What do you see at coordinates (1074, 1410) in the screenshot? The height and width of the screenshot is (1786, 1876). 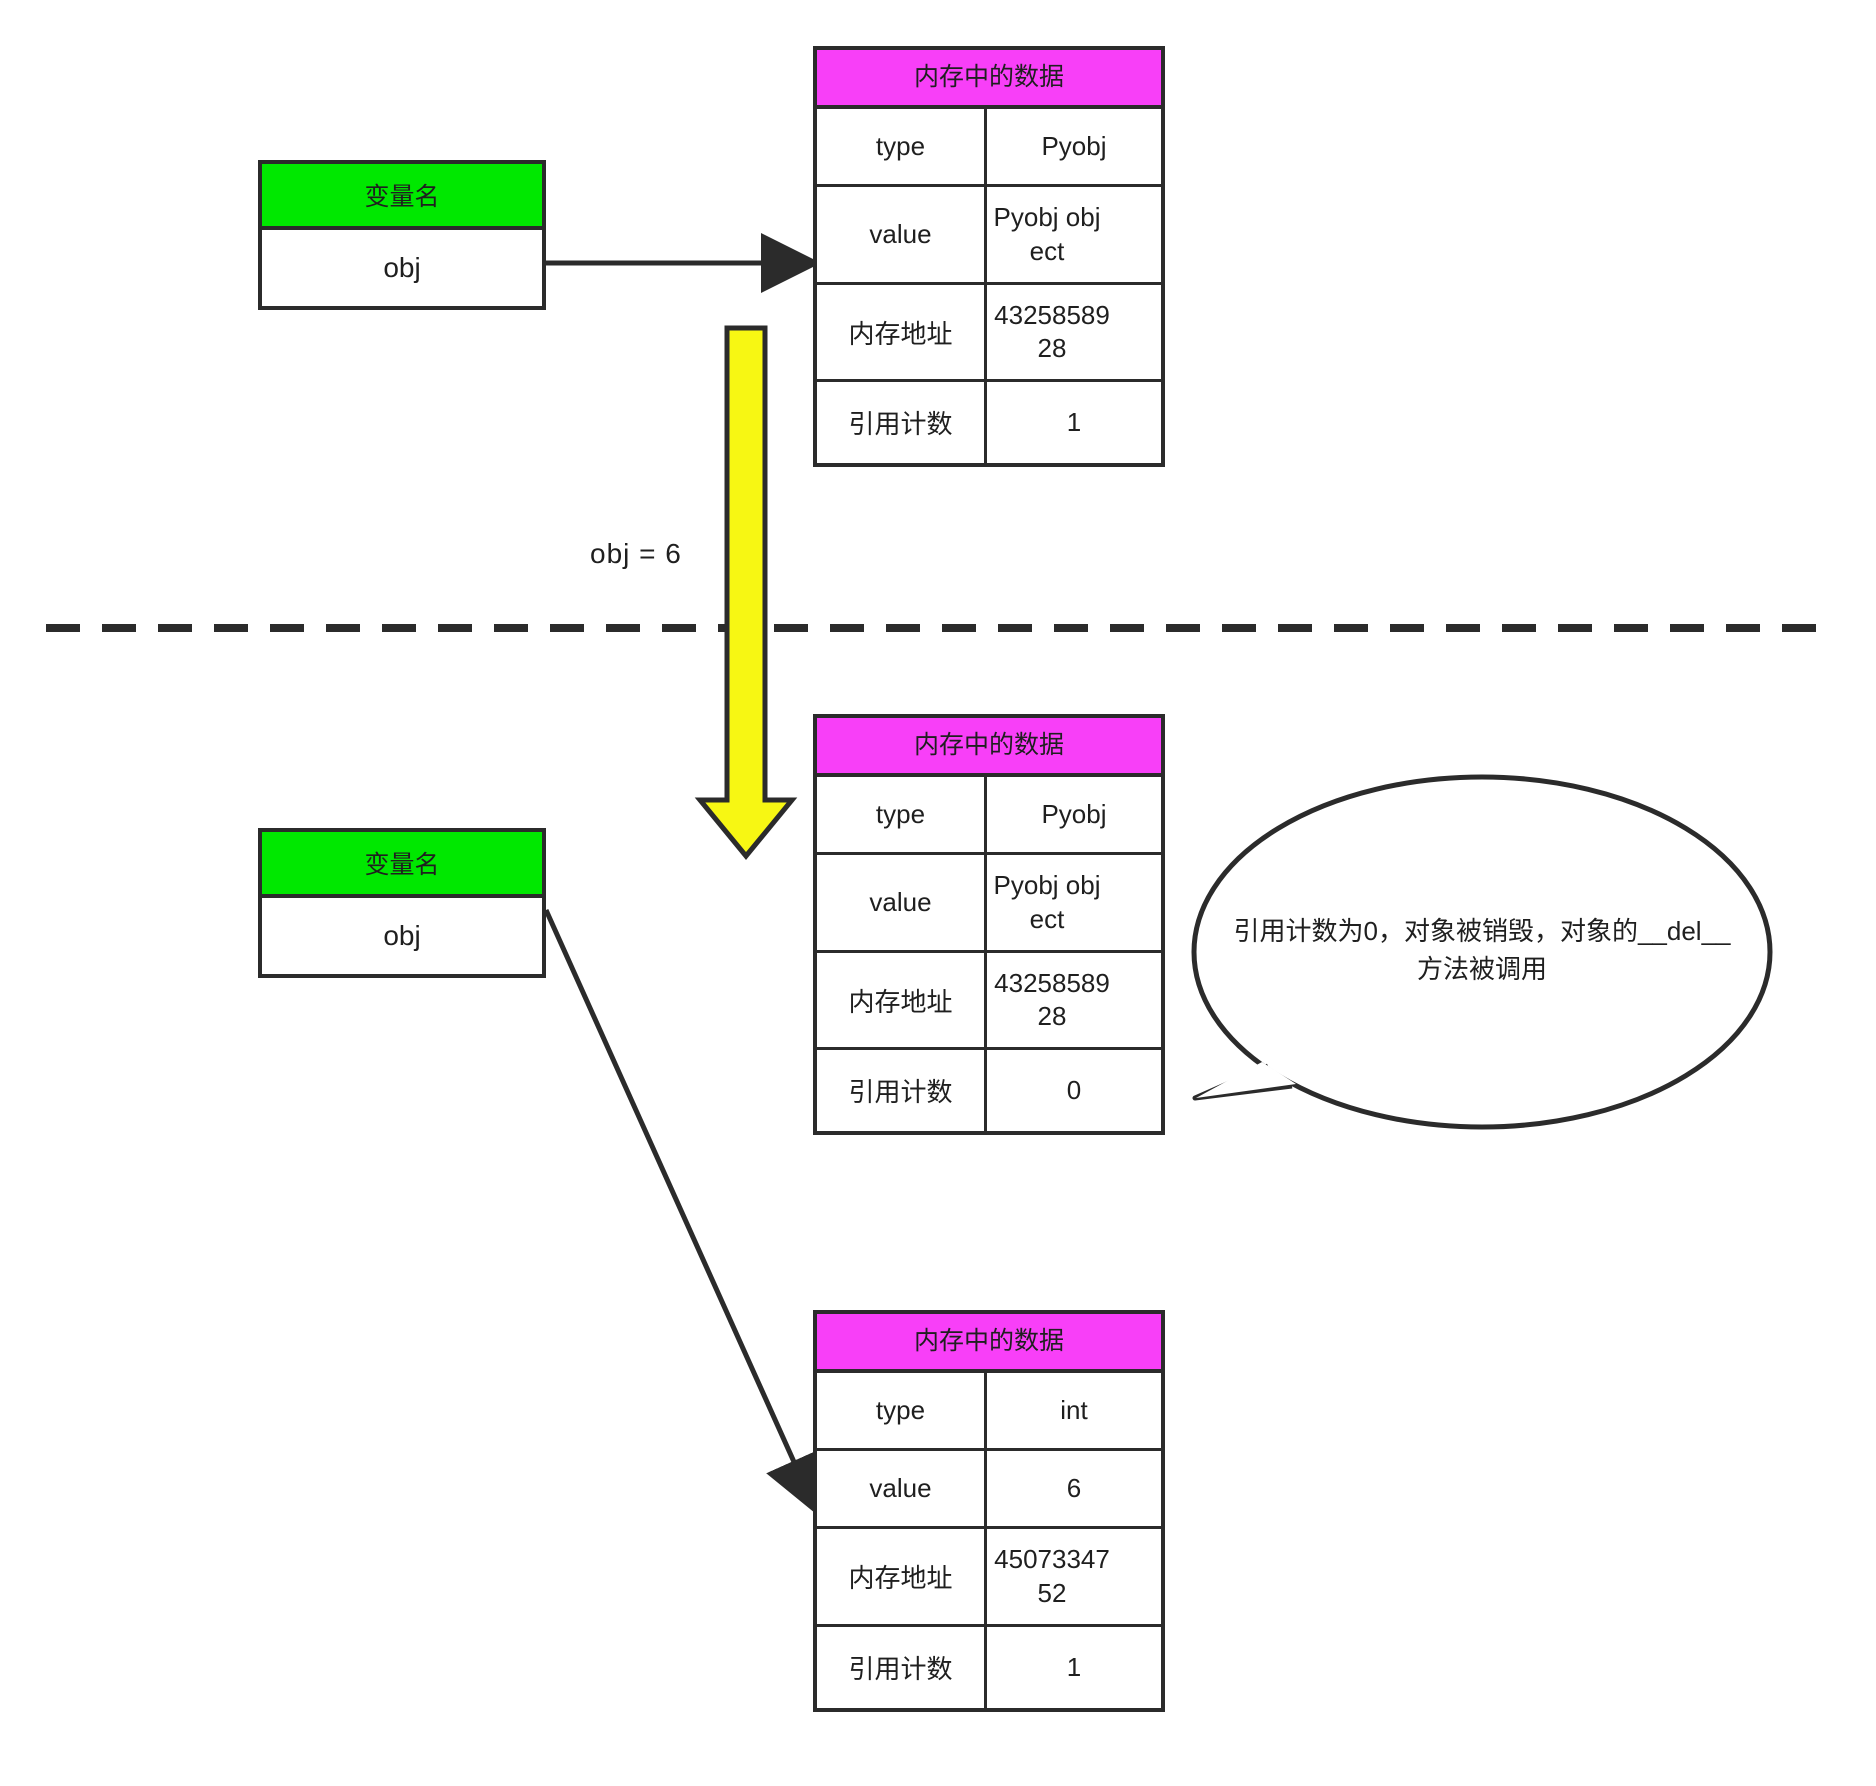 I see `row-value: int` at bounding box center [1074, 1410].